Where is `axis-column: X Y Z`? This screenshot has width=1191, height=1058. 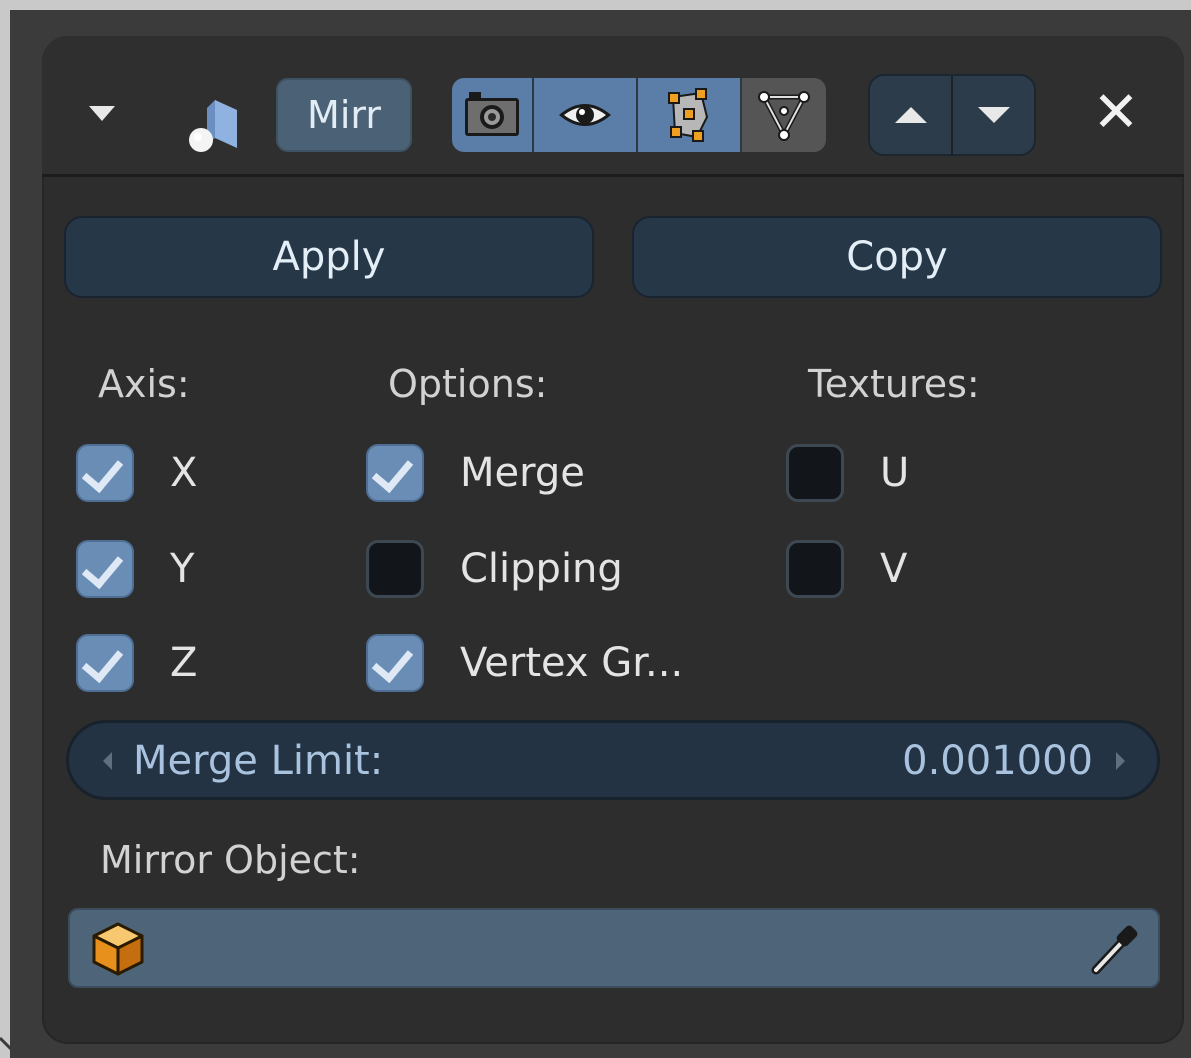
axis-column: X Y Z is located at coordinates (136, 568).